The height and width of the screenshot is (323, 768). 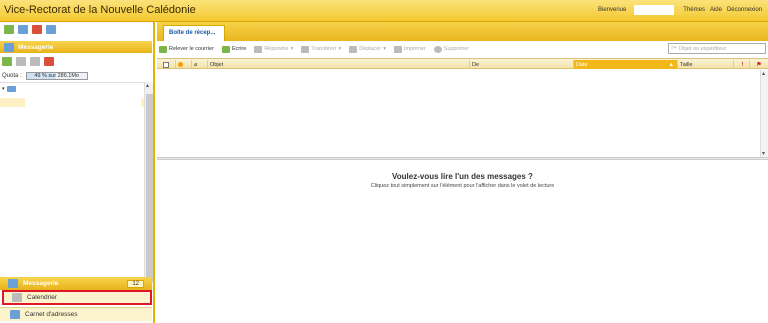 I want to click on priority-column: !, so click(x=741, y=64).